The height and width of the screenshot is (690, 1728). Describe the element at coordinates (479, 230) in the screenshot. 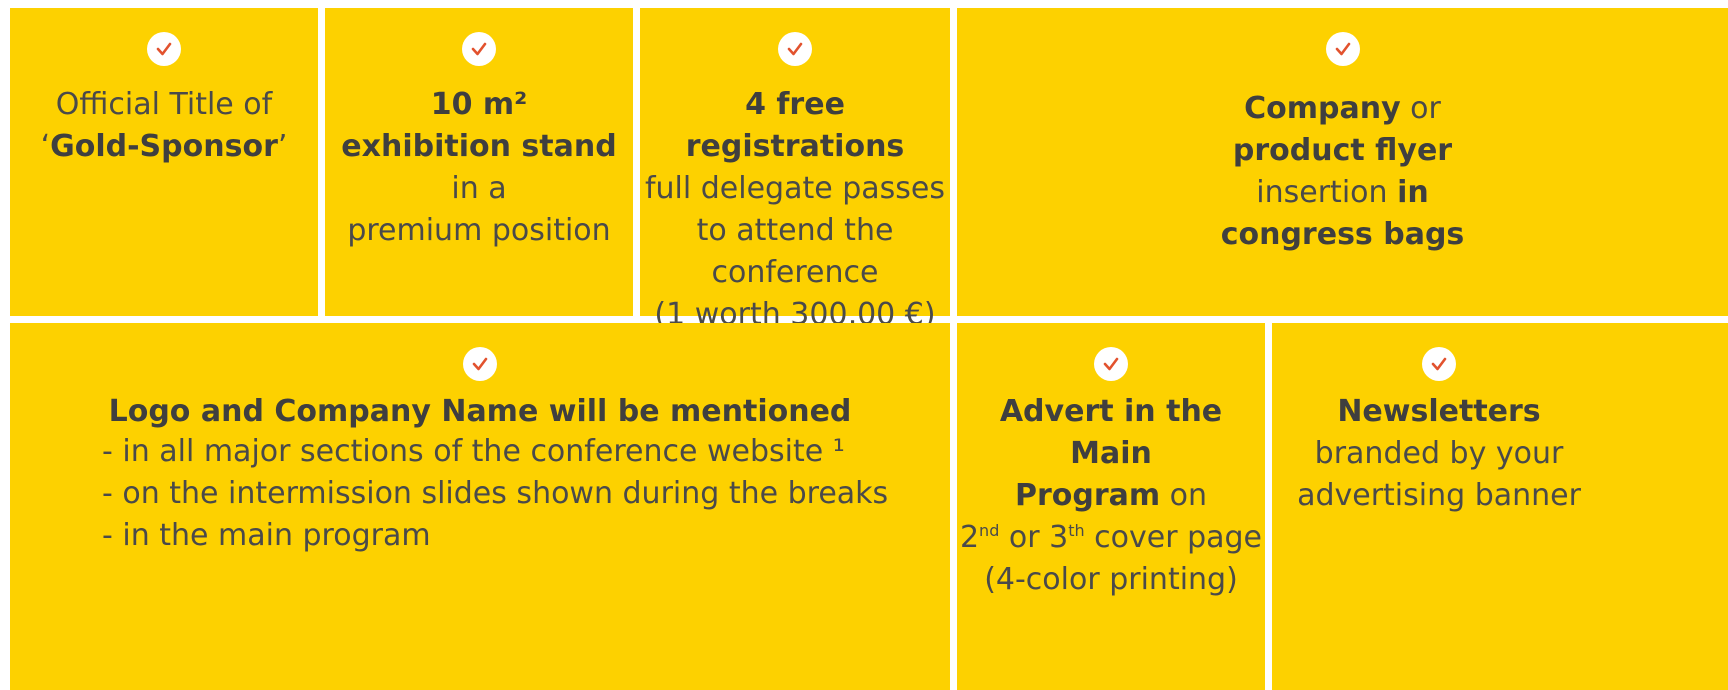

I see `text-line: premium position` at that location.